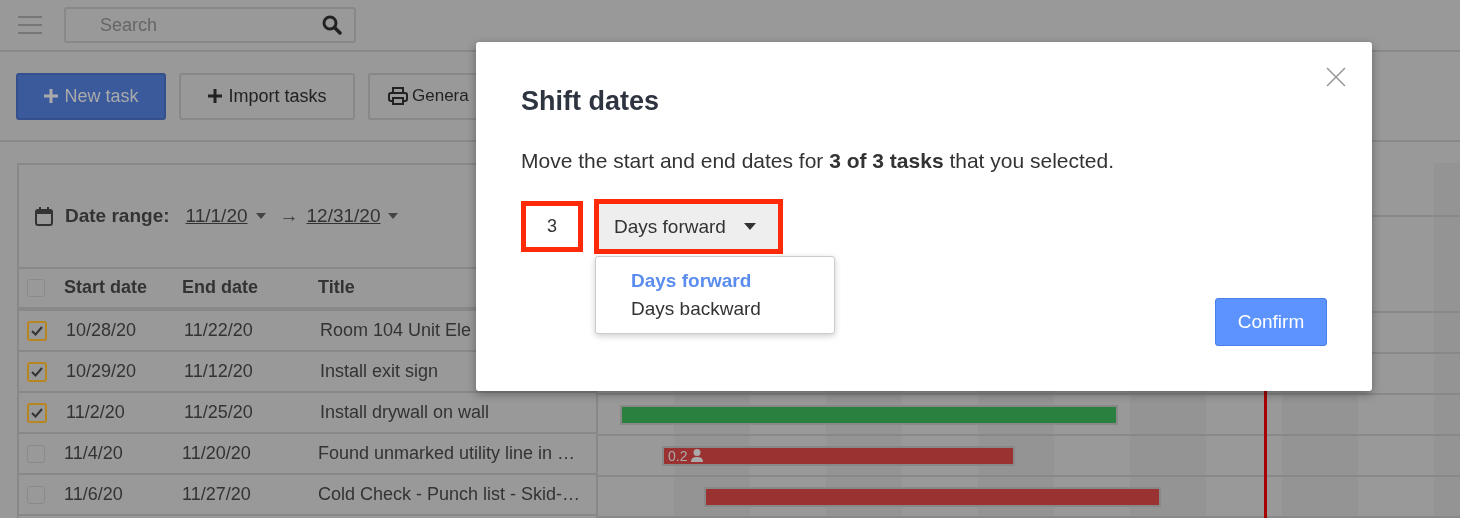 The image size is (1460, 518). I want to click on table-cell-text: Room 104 Unit Ele, so click(396, 330).